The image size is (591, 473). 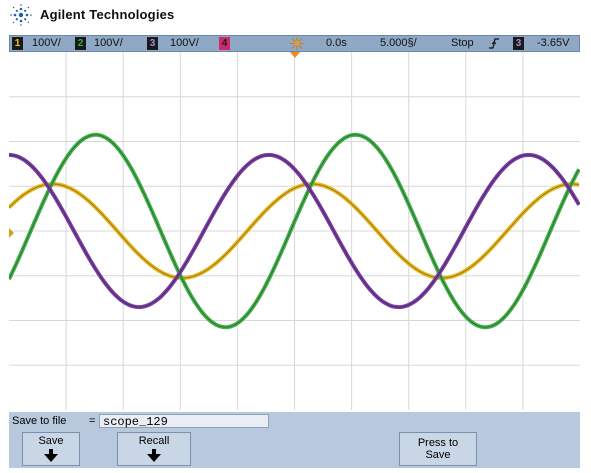 I want to click on trigger-channel-badge: 3, so click(x=518, y=43).